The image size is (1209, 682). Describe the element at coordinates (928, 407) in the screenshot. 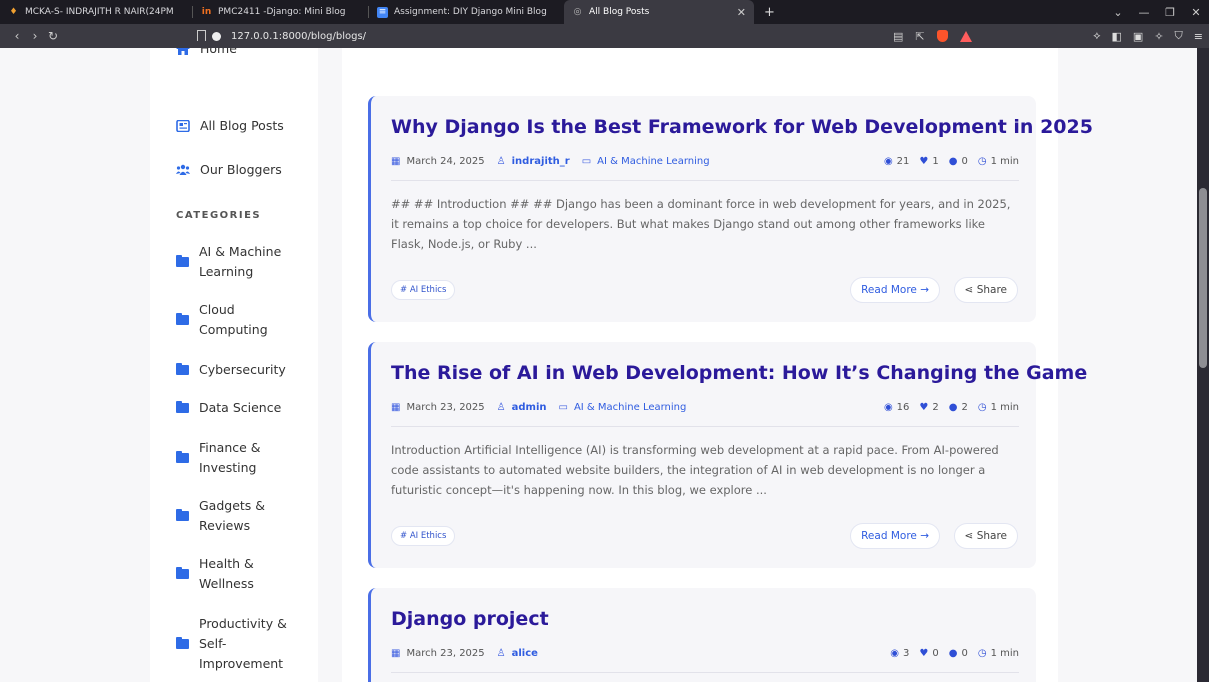

I see `likes-stat: ♥ 2` at that location.